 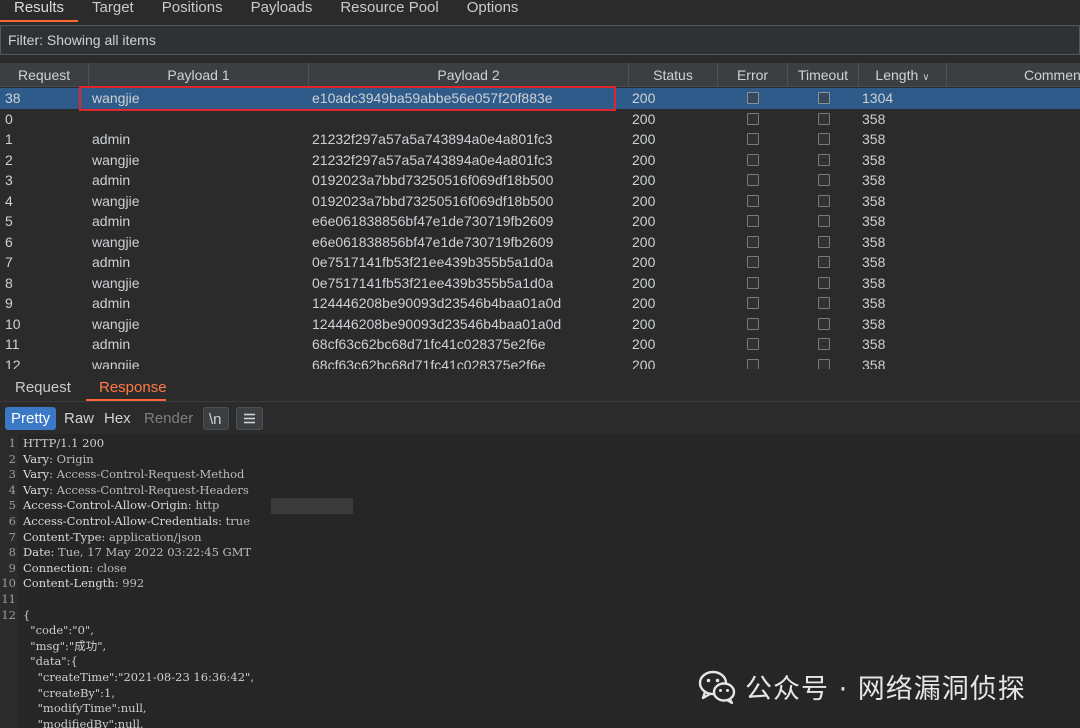 I want to click on newline-toggle-button: \n, so click(x=216, y=418).